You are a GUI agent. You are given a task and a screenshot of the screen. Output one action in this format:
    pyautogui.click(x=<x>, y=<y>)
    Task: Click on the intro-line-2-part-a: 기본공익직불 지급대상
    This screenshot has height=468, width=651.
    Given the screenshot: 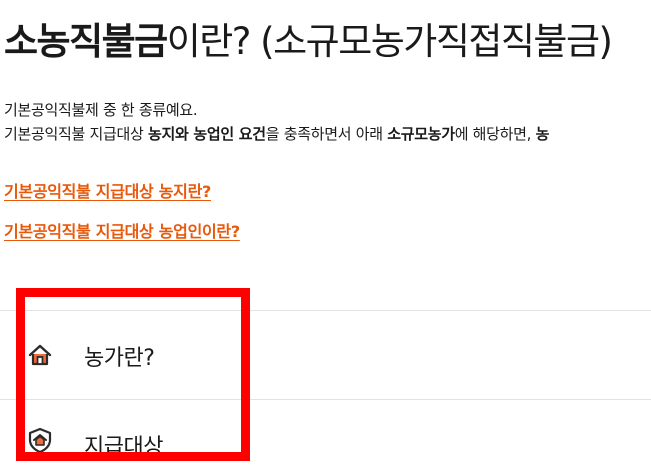 What is the action you would take?
    pyautogui.click(x=76, y=134)
    